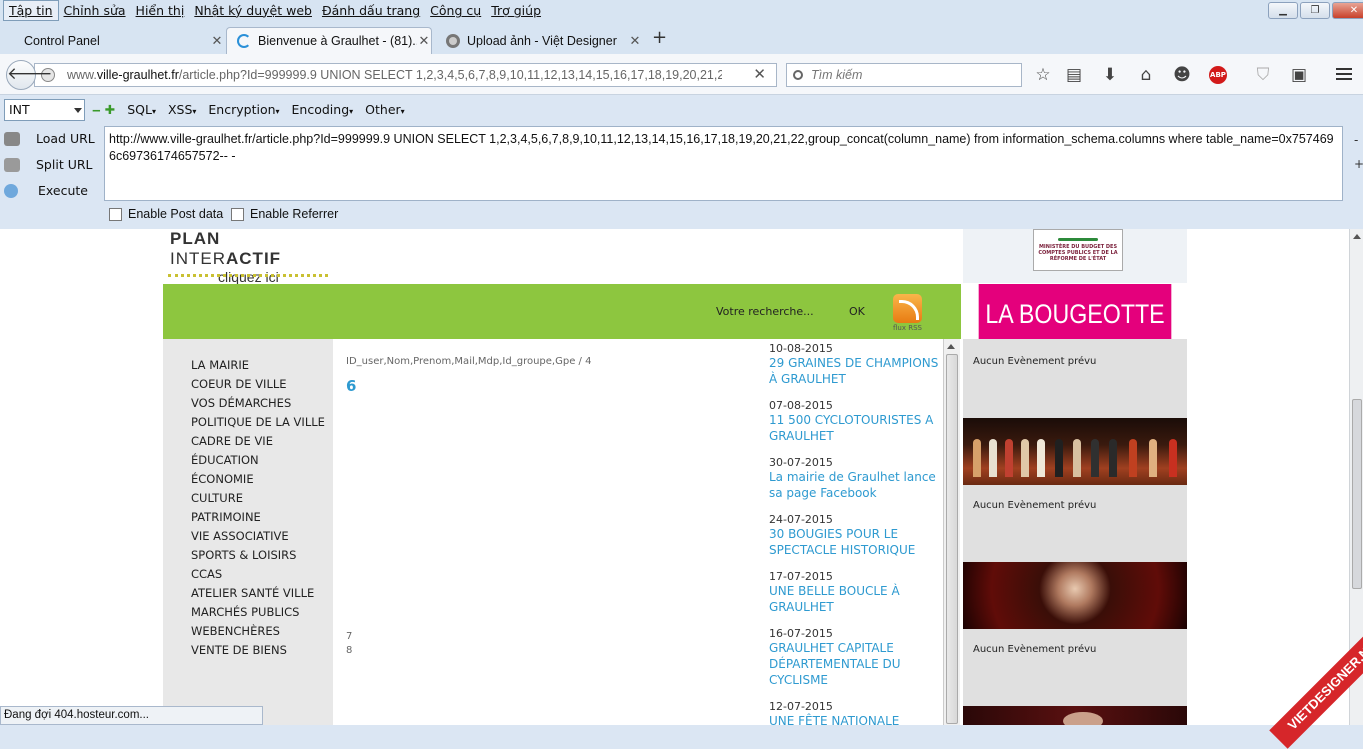 The width and height of the screenshot is (1363, 749). What do you see at coordinates (31, 10) in the screenshot?
I see `menu-file: Tập tin` at bounding box center [31, 10].